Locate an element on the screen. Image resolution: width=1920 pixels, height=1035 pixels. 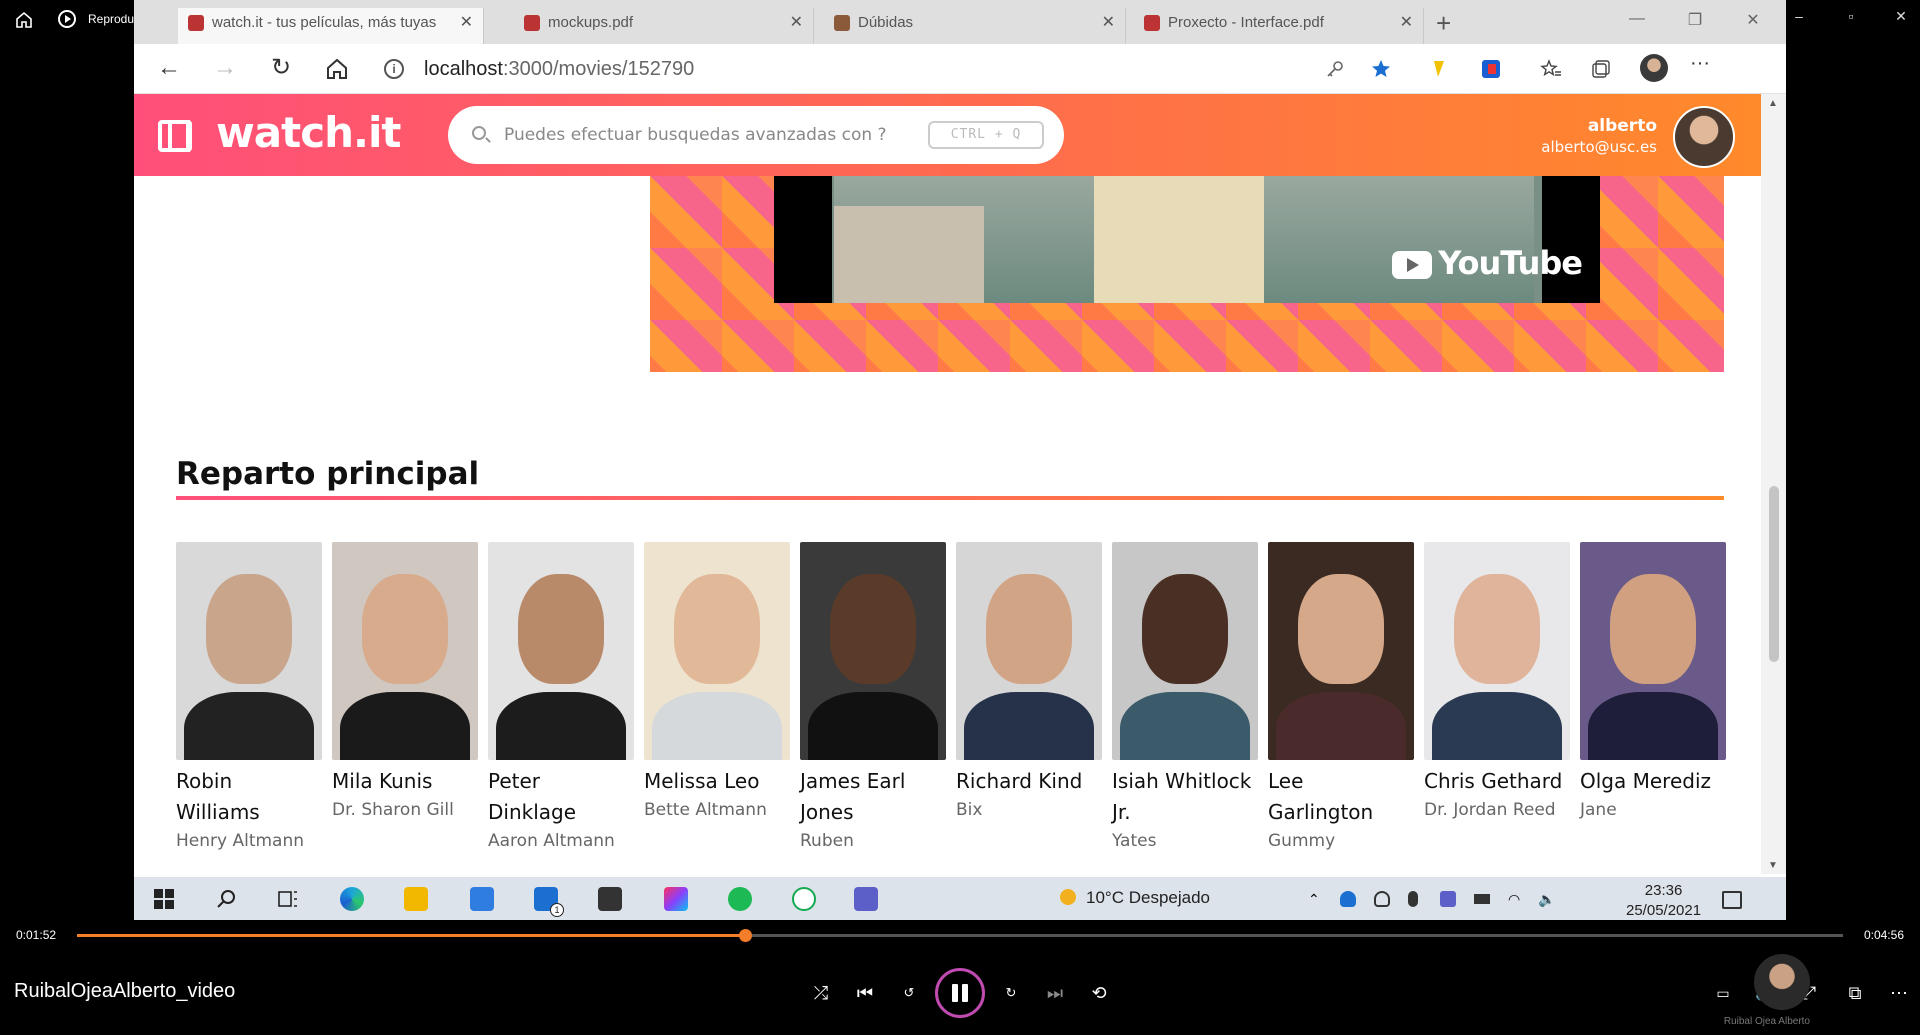
mongodb-icon is located at coordinates (804, 899).